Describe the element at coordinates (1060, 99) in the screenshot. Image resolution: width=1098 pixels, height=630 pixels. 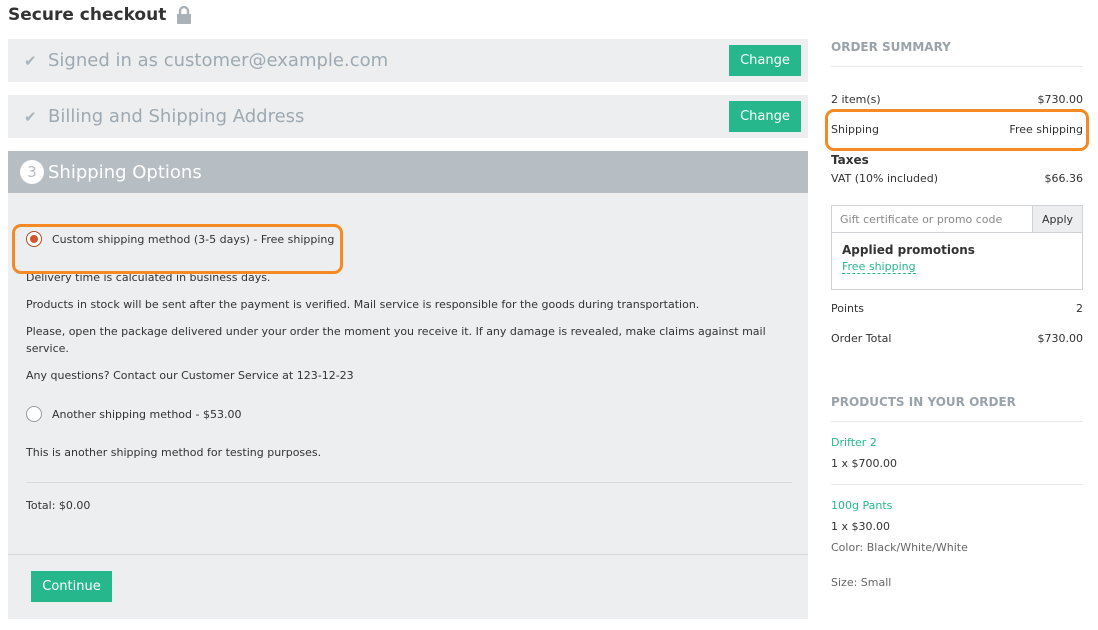
I see `items-value: $730.00` at that location.